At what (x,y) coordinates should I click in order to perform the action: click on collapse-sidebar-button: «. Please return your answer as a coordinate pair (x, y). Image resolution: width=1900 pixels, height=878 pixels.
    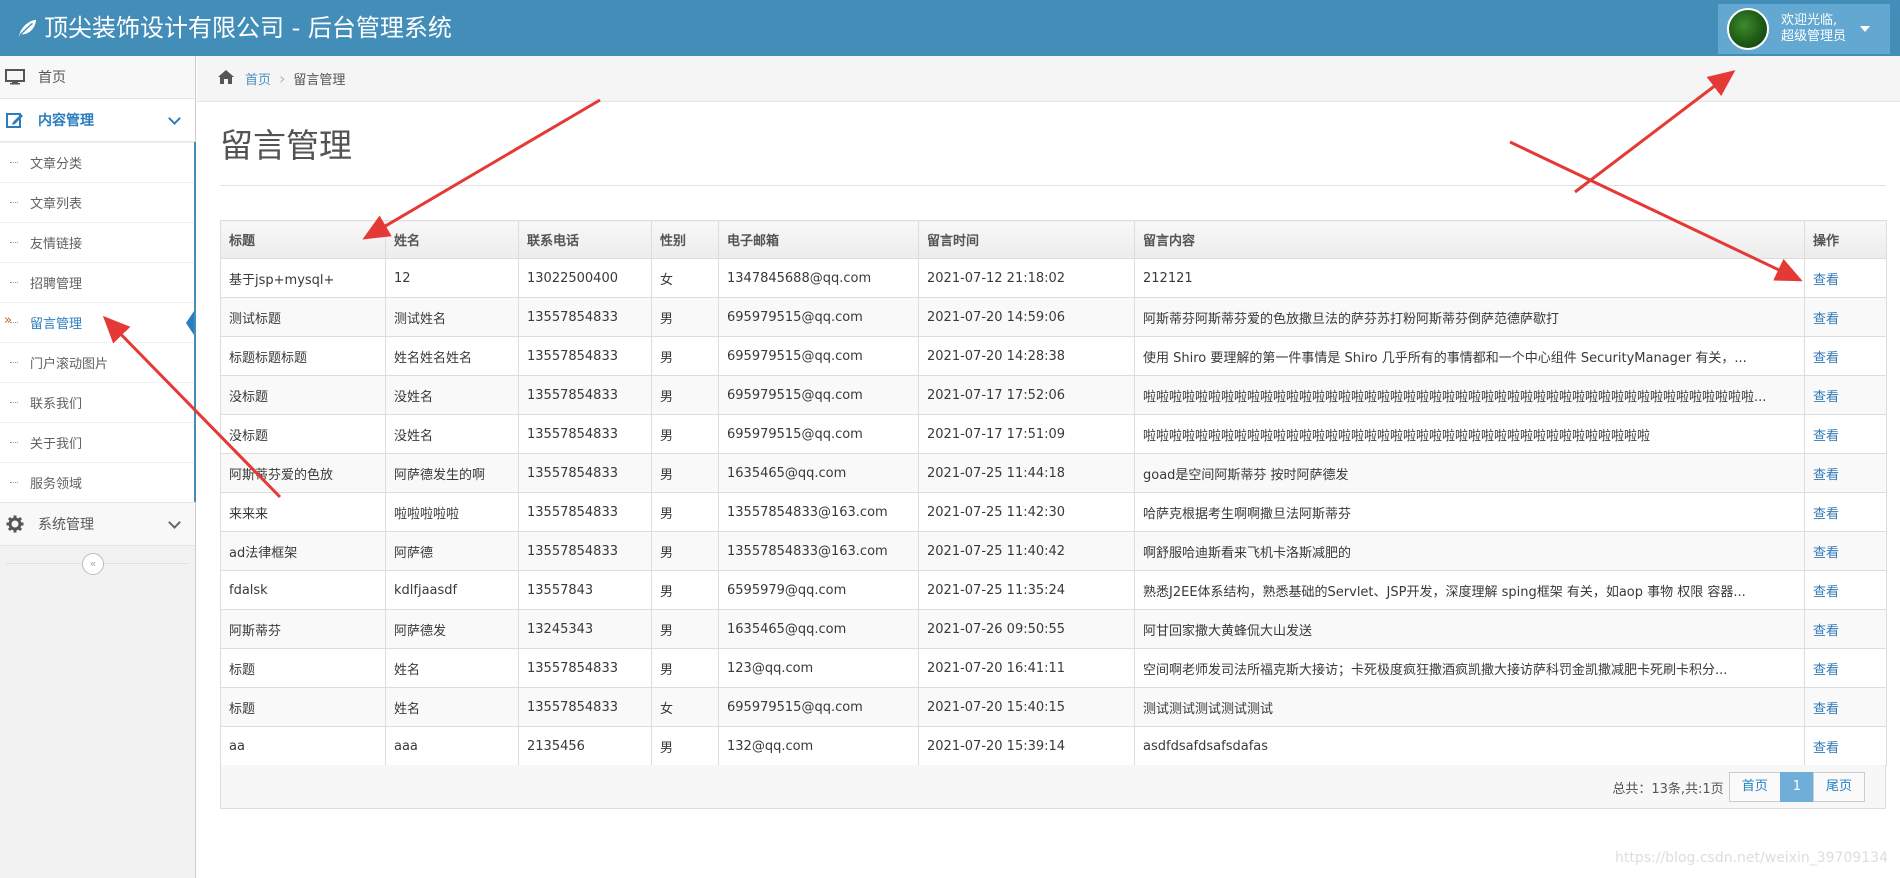
    Looking at the image, I should click on (93, 564).